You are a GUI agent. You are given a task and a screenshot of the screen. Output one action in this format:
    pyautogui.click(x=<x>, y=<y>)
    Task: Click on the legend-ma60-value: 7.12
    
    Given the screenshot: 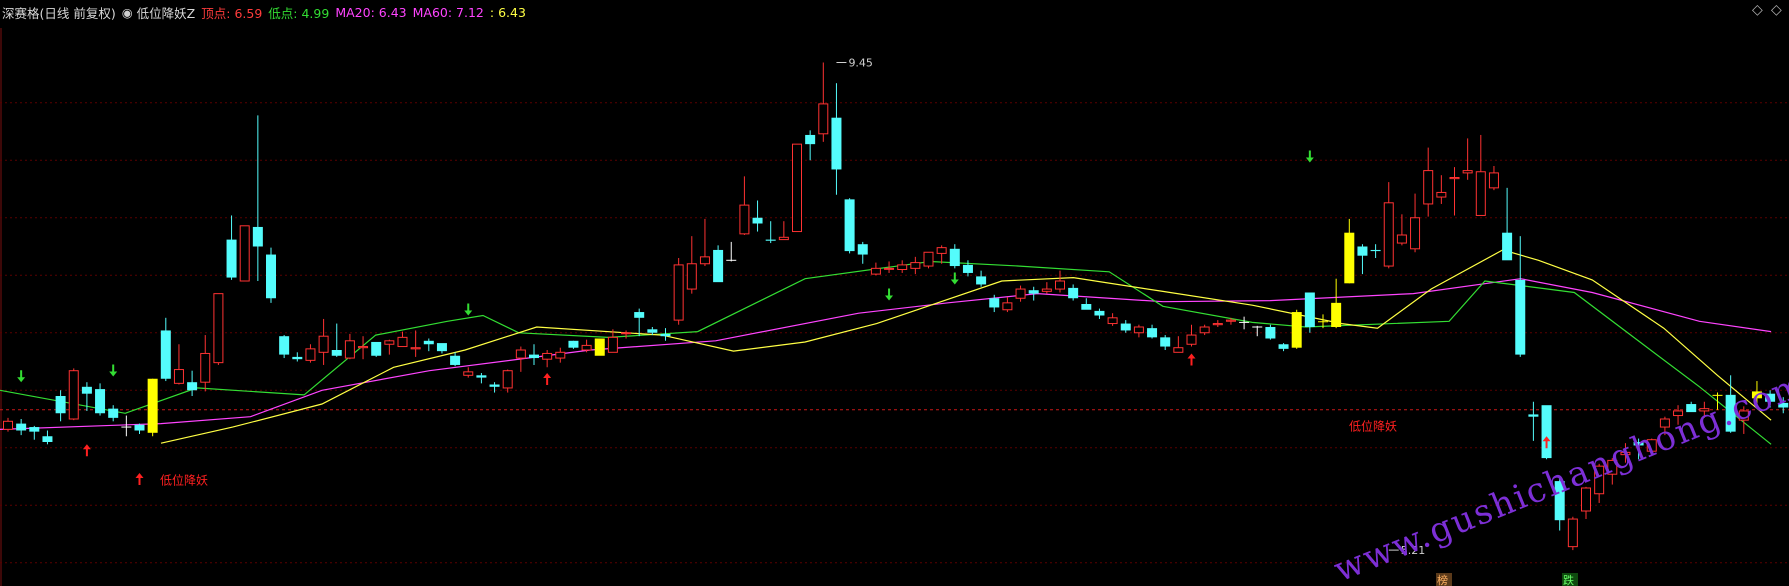 What is the action you would take?
    pyautogui.click(x=470, y=12)
    